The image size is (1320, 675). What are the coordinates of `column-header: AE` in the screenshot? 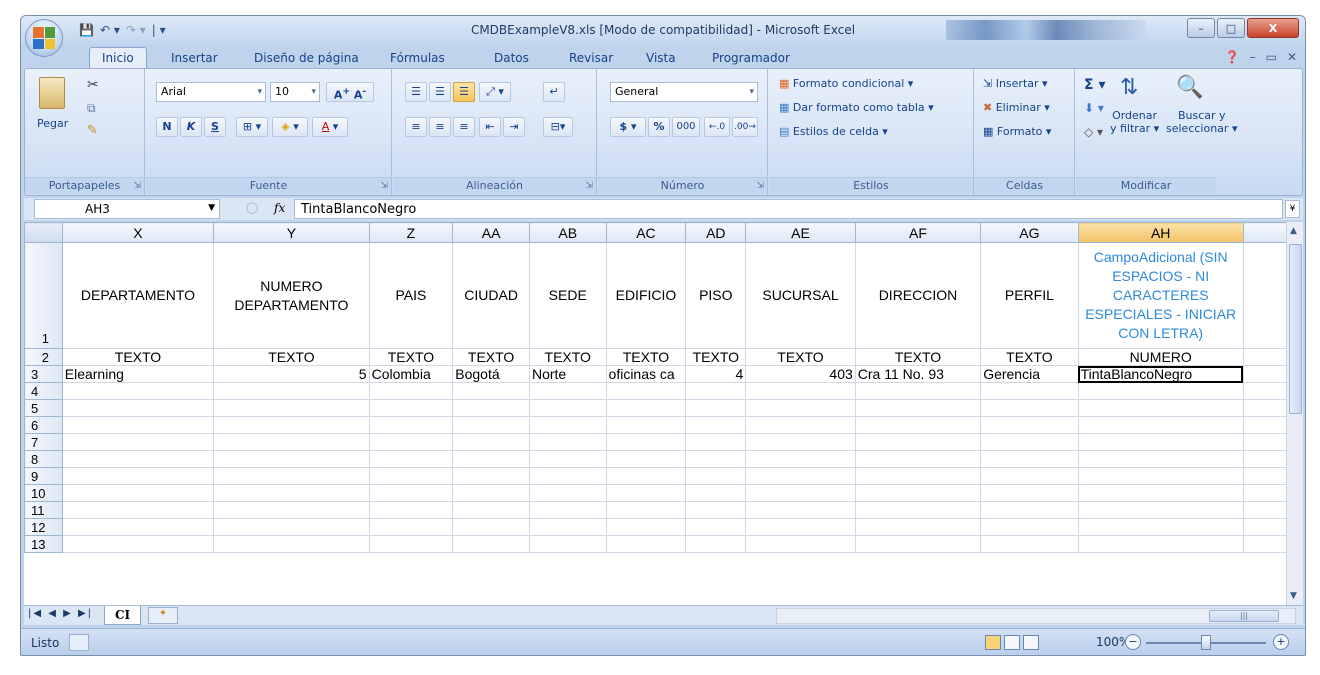 It's located at (800, 232).